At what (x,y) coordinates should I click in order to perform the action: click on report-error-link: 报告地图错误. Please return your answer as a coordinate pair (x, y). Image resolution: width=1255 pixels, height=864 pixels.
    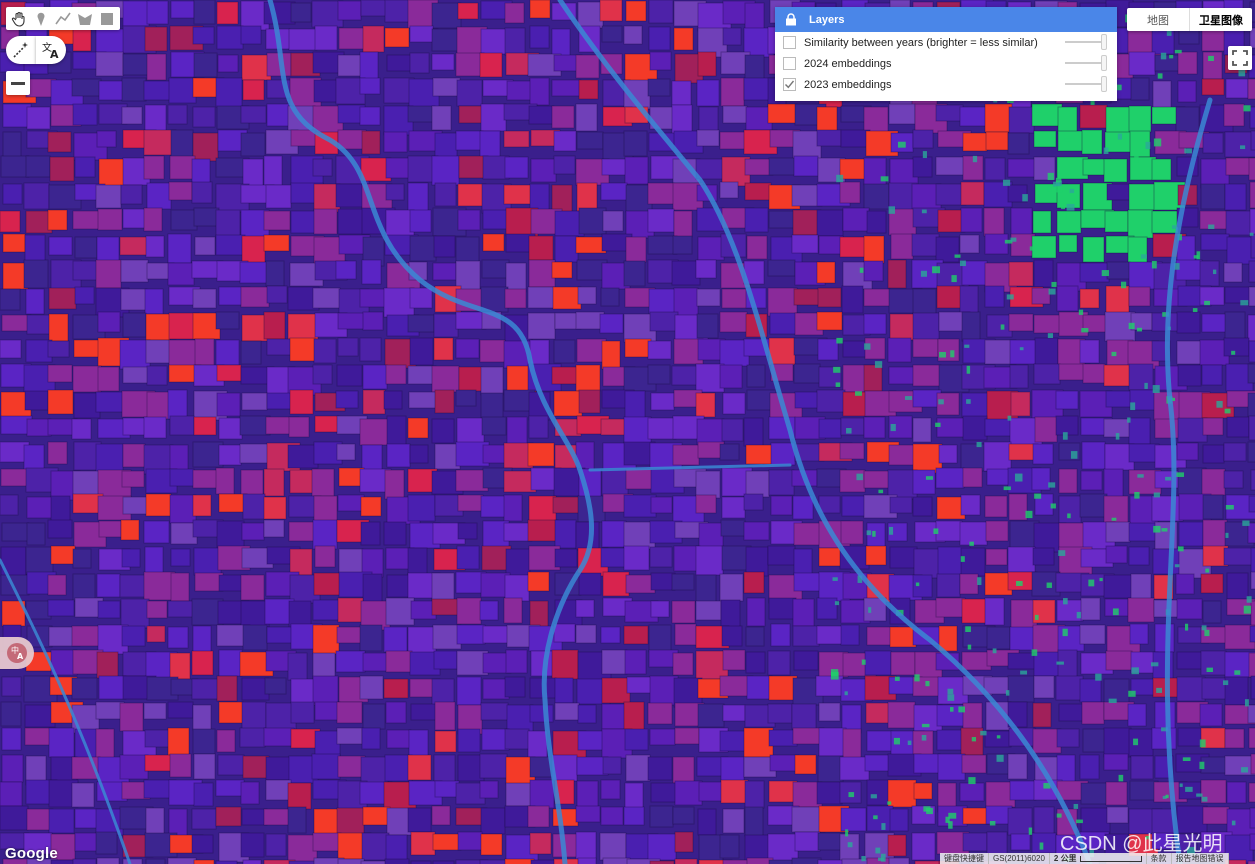
    Looking at the image, I should click on (1200, 858).